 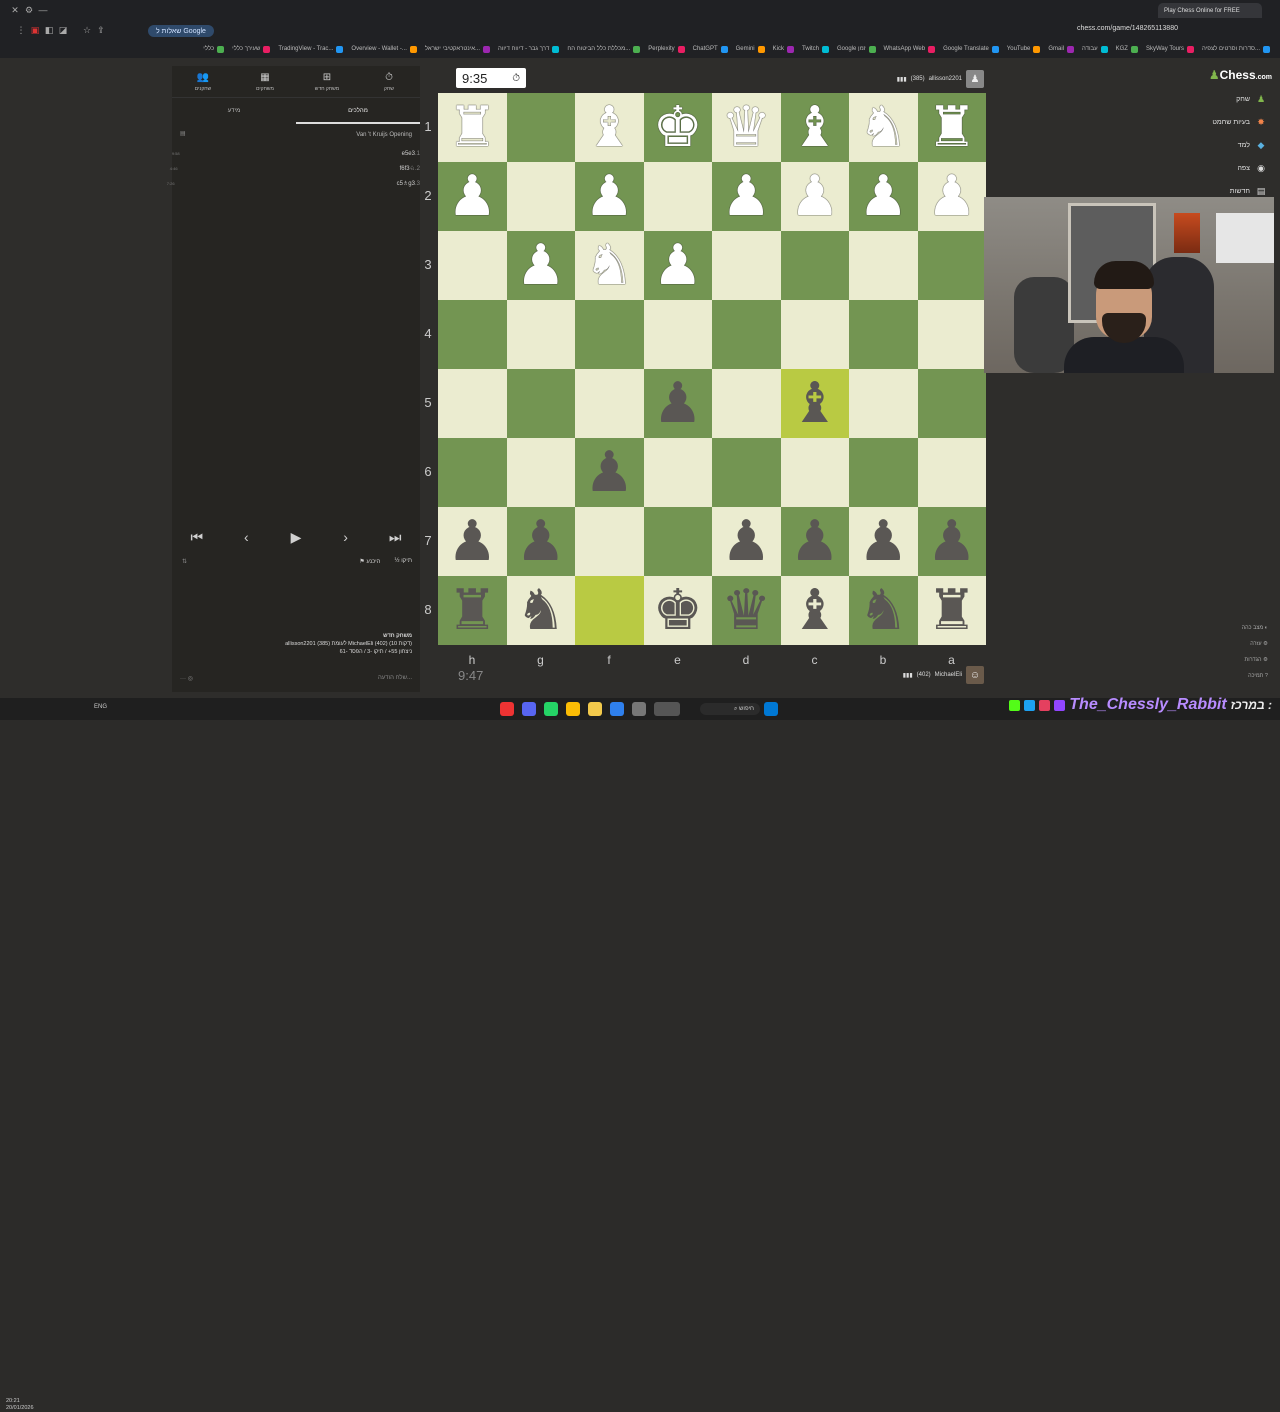 I want to click on app-icon, so click(x=639, y=709).